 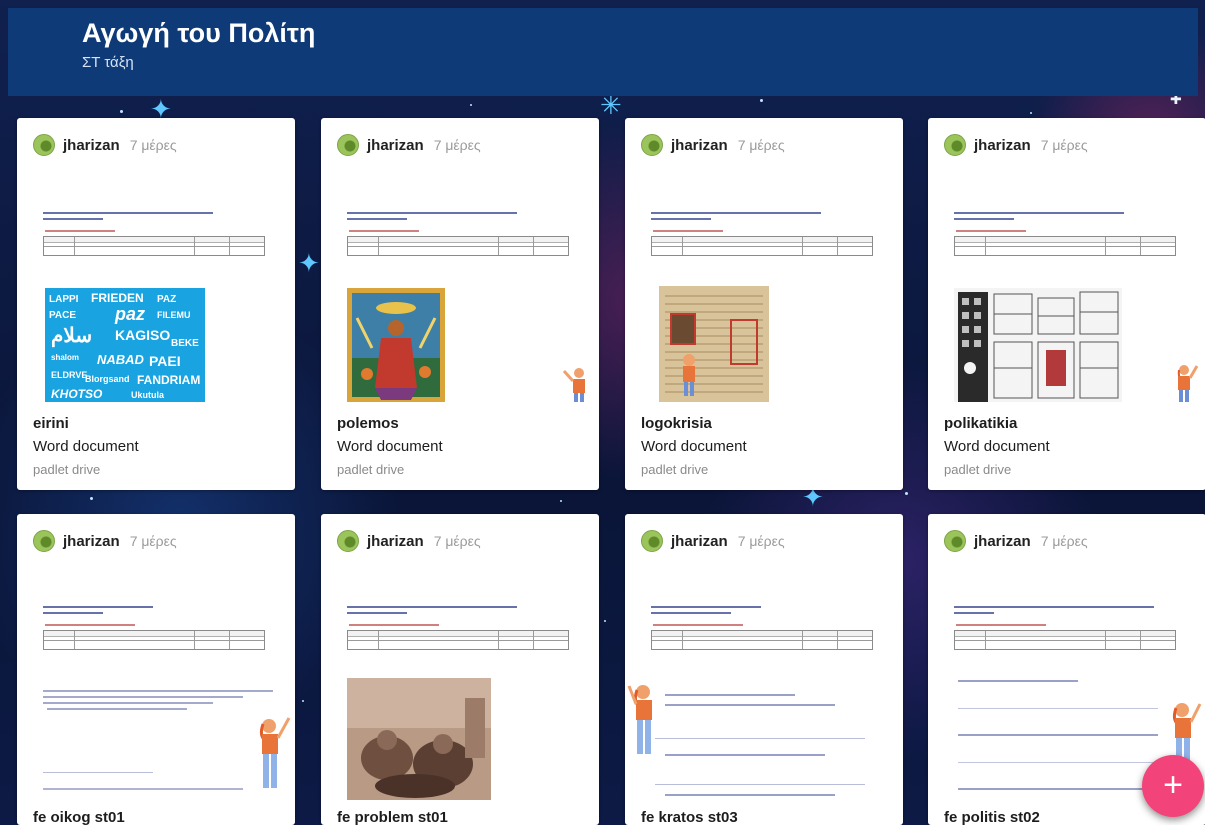 What do you see at coordinates (165, 361) in the screenshot?
I see `svg-text: PAEI` at bounding box center [165, 361].